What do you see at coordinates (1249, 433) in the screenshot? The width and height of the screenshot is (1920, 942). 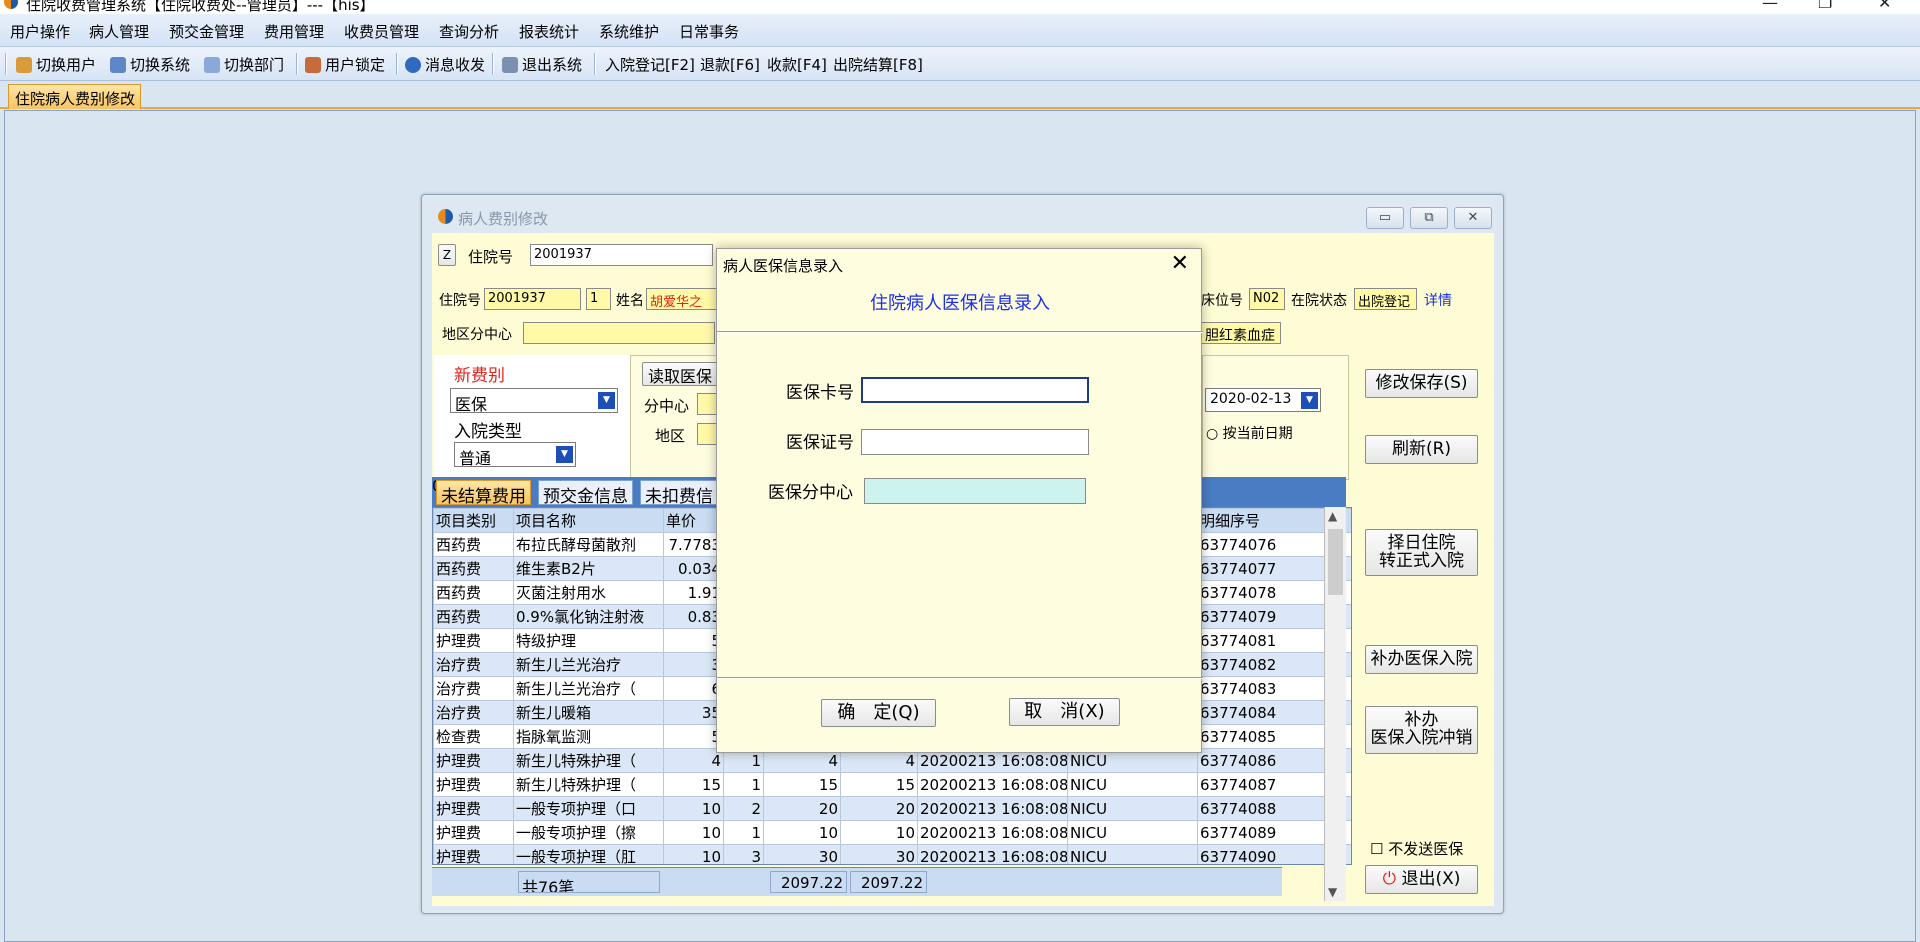 I see `by-current-date-radio: ○ 按当前日期` at bounding box center [1249, 433].